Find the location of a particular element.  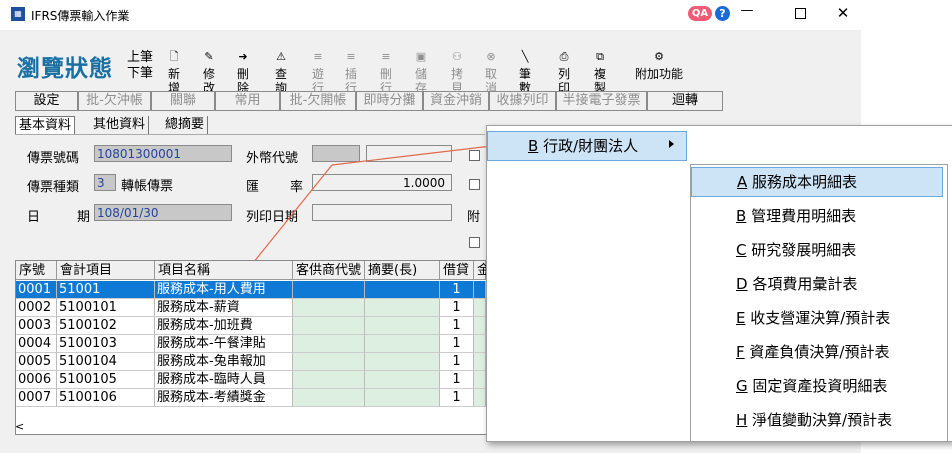

table-cell: 5100106 is located at coordinates (106, 398).